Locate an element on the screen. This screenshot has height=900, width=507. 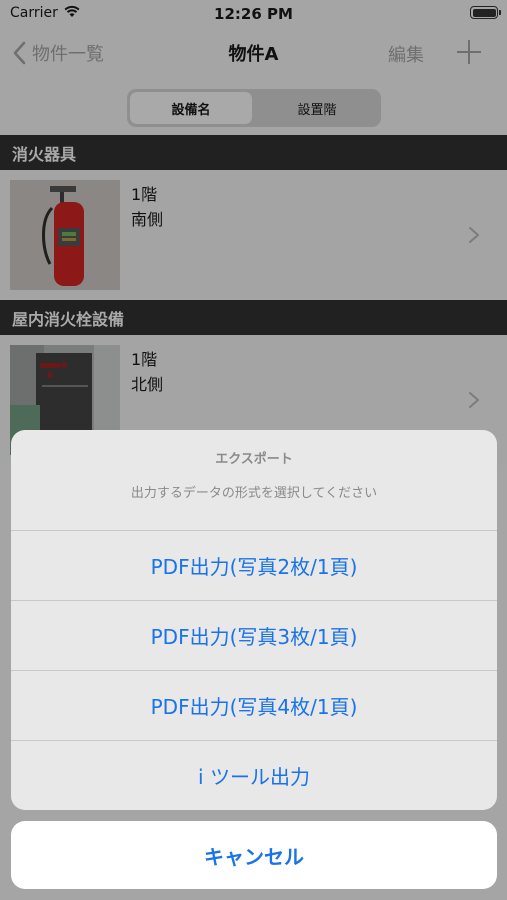
segment-equipment-name: 設備名 is located at coordinates (191, 108).